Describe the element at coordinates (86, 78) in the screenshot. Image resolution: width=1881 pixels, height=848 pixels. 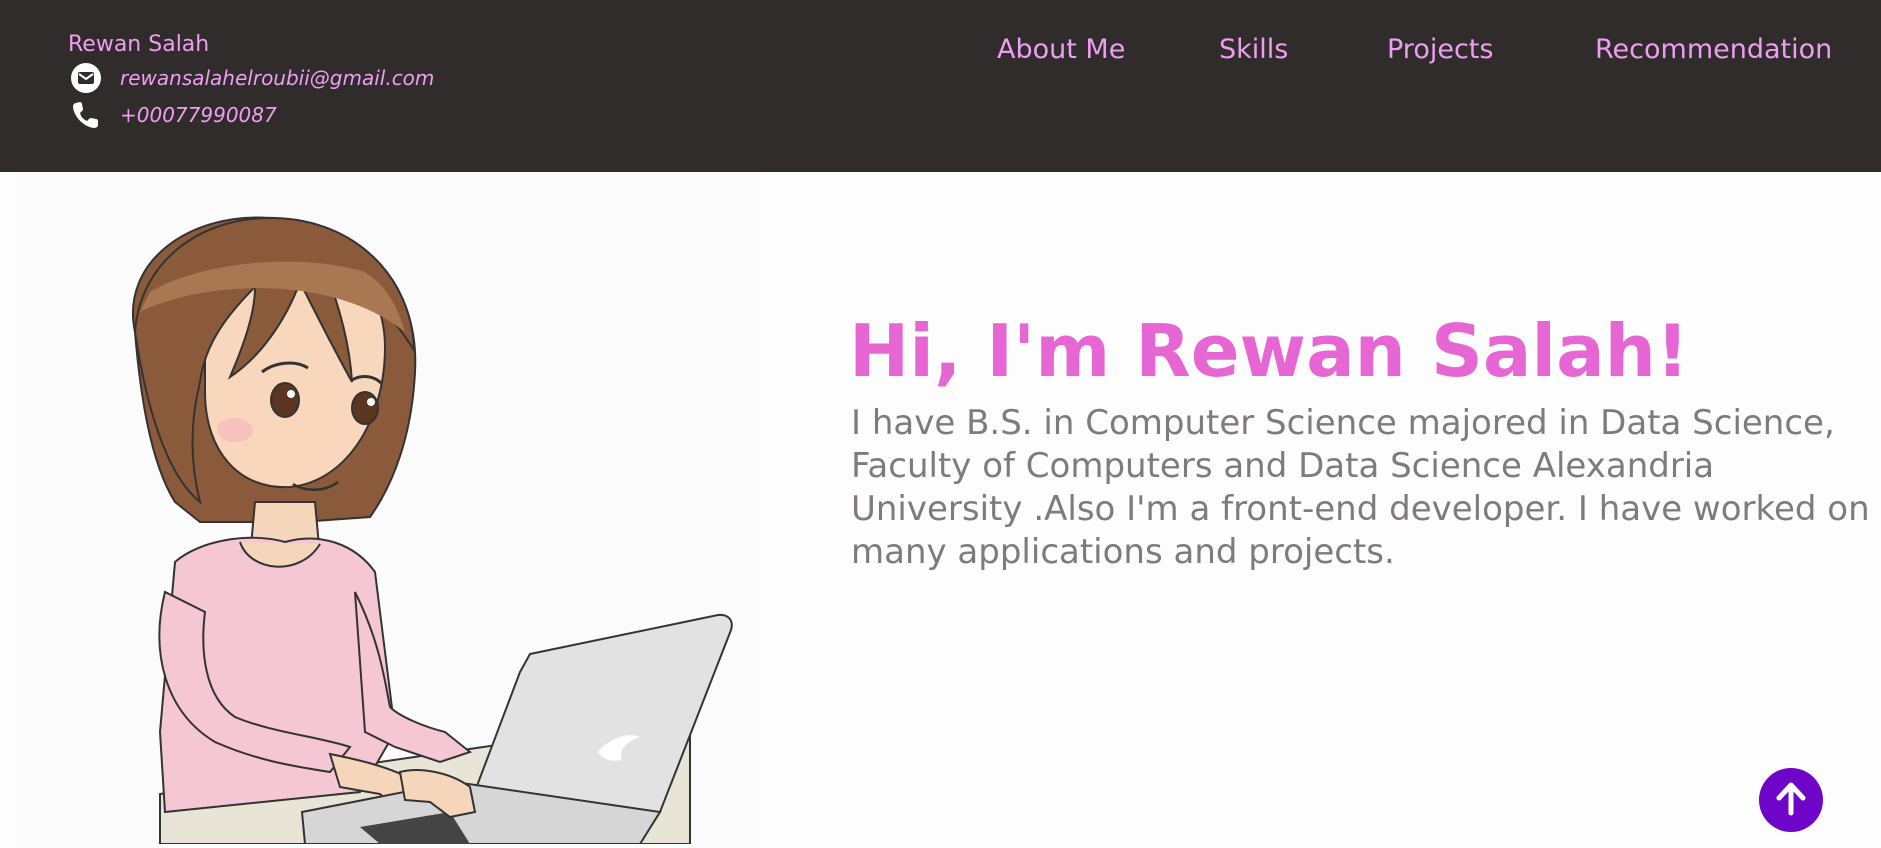
I see `envelope-icon` at that location.